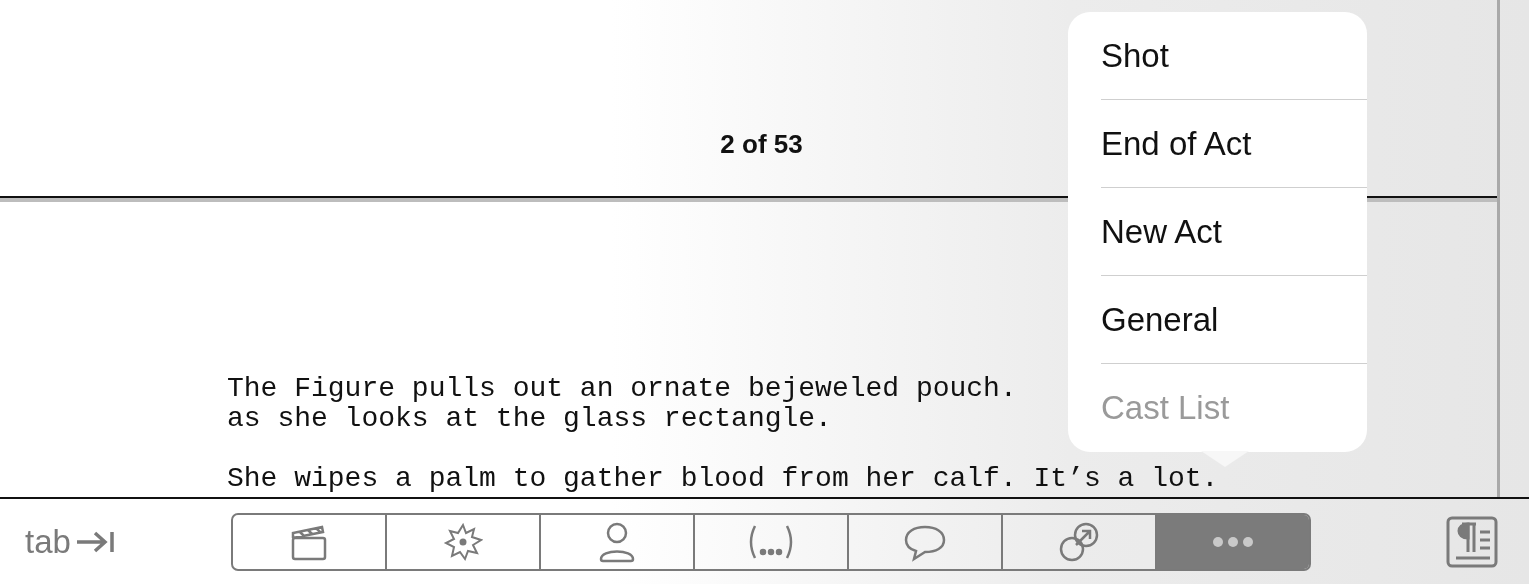 This screenshot has width=1529, height=584. I want to click on element-segment, so click(1232, 541).